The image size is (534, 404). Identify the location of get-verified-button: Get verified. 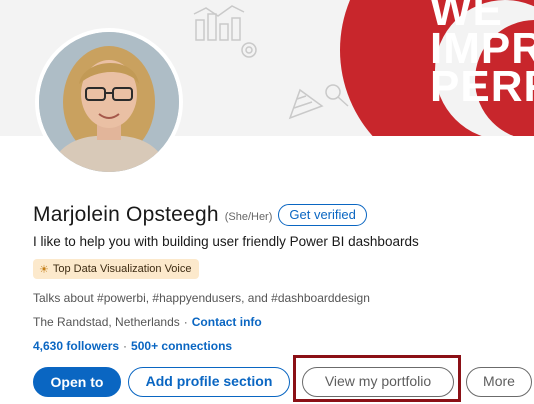
(322, 215).